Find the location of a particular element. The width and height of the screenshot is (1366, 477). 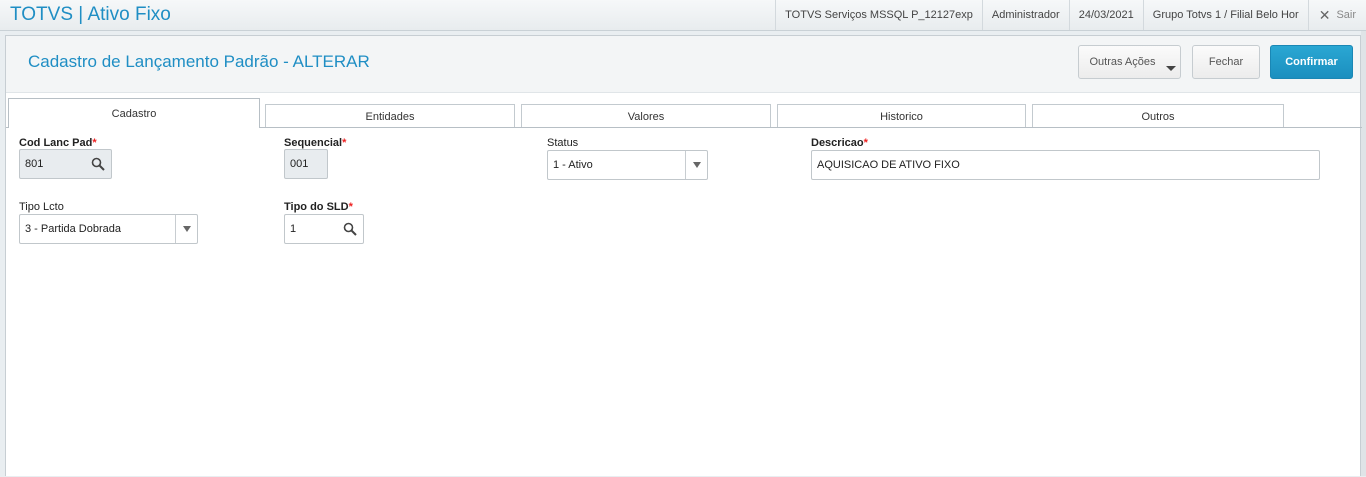

descricao-label: Descricao* is located at coordinates (839, 143).